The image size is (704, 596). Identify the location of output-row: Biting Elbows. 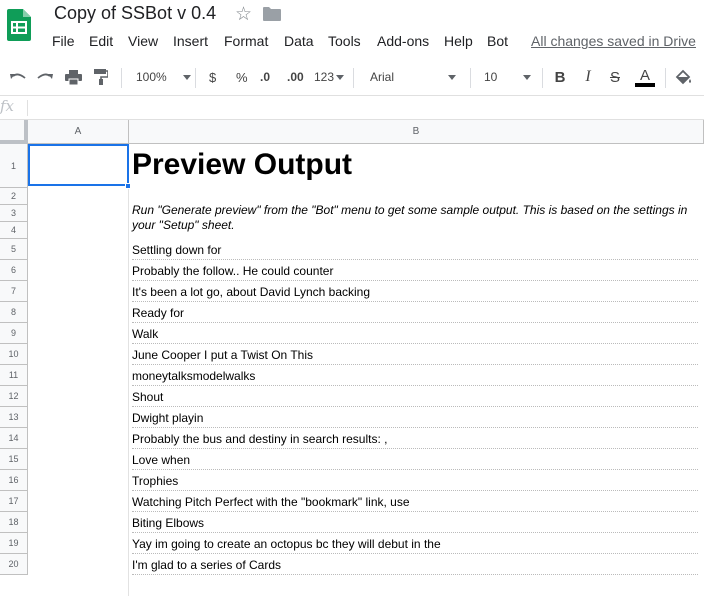
(415, 522).